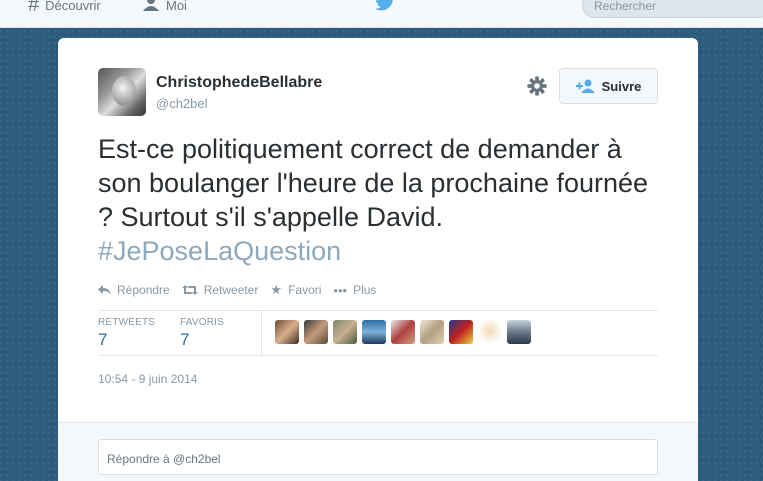  I want to click on favorite-action: ★ Favori, so click(295, 290).